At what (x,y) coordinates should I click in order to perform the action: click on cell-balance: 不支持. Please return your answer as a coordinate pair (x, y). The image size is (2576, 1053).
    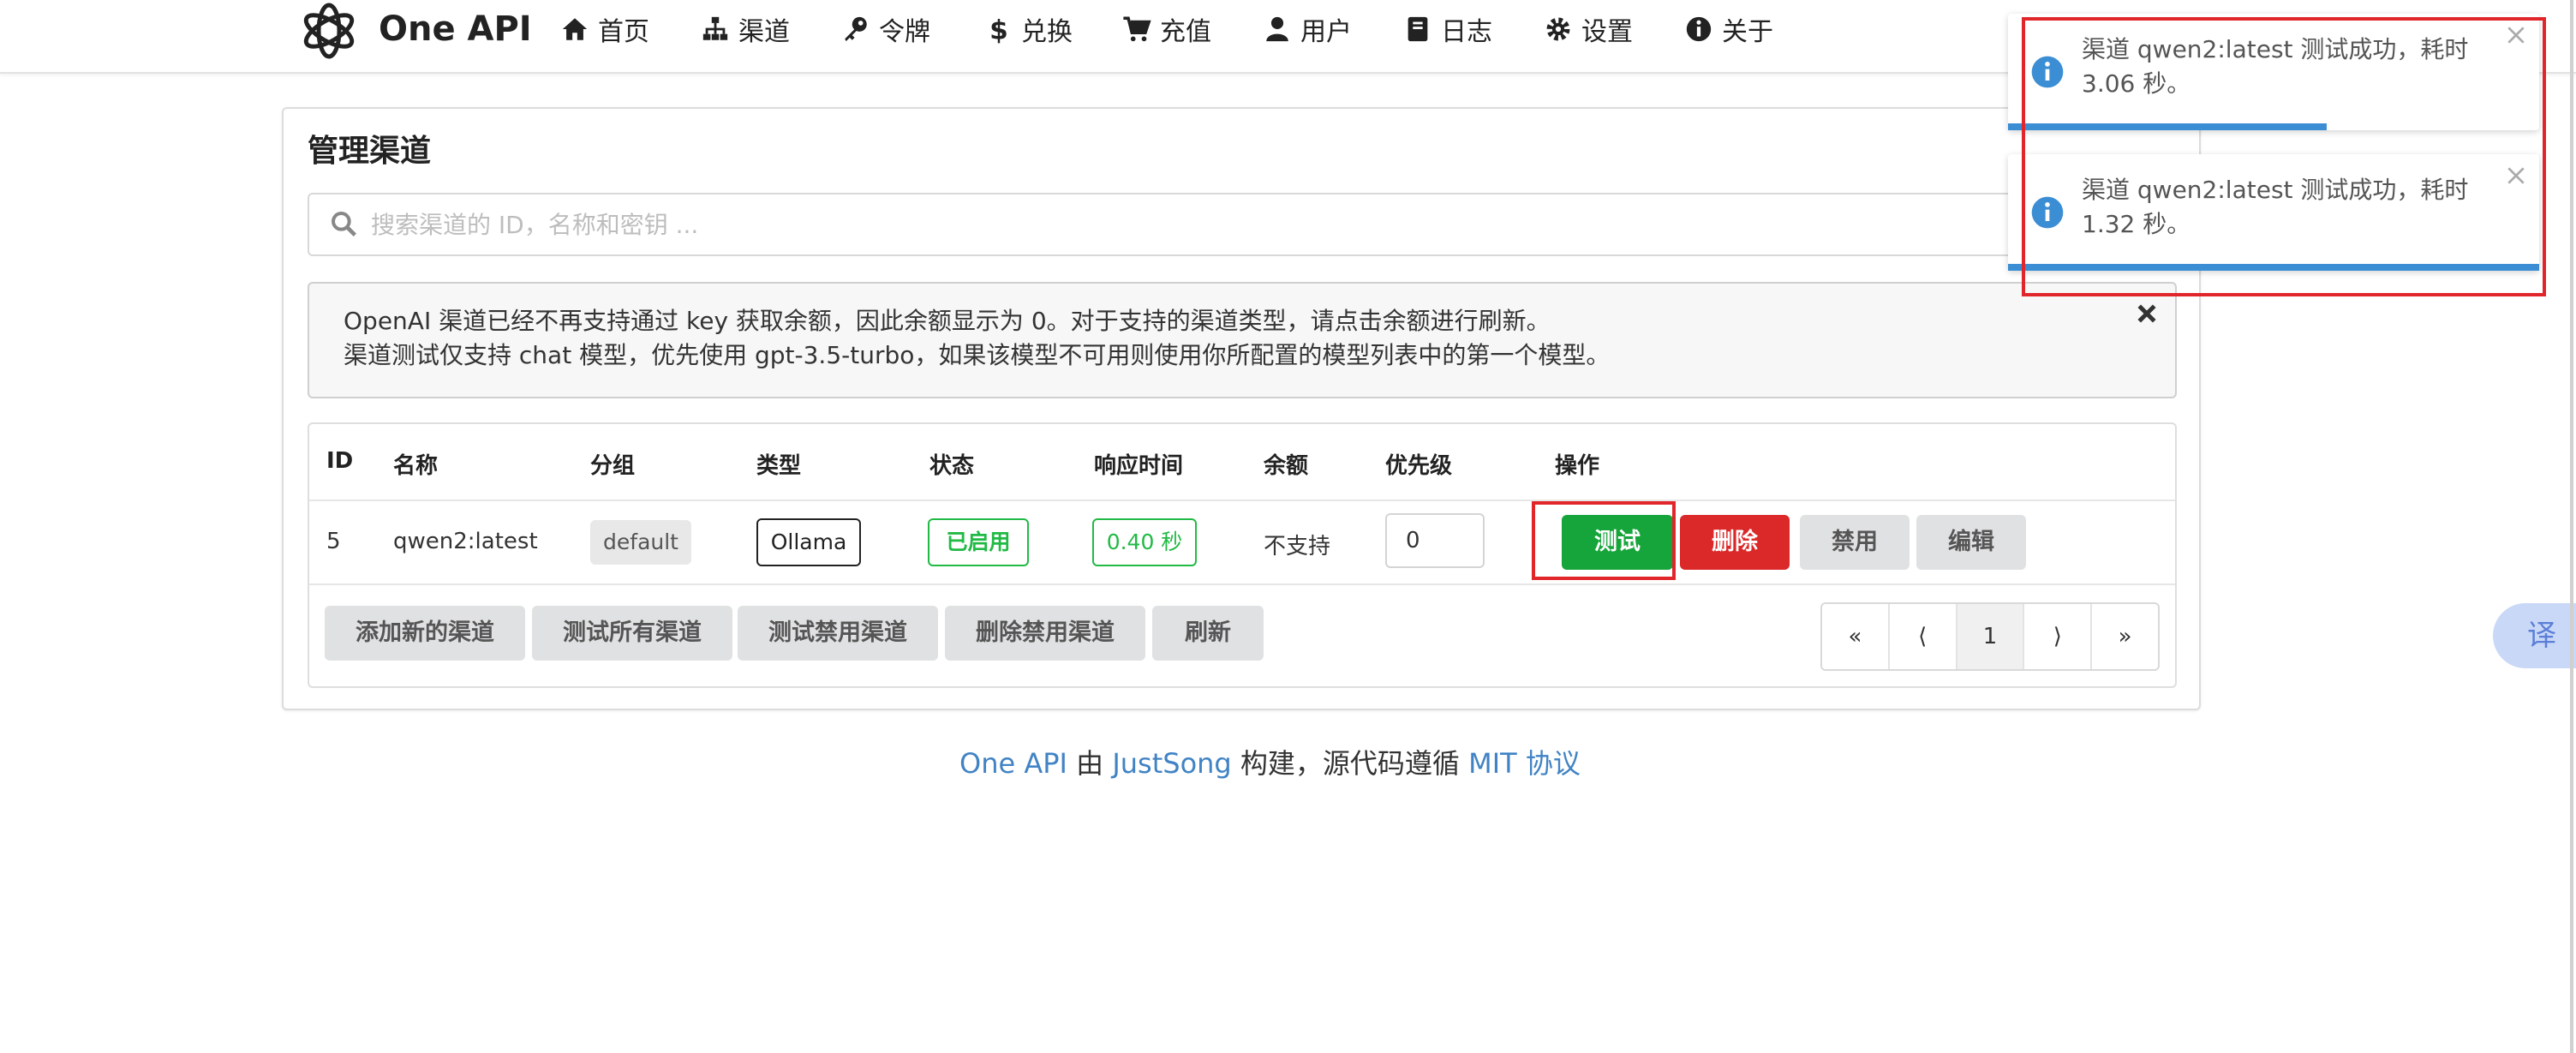
    Looking at the image, I should click on (1297, 544).